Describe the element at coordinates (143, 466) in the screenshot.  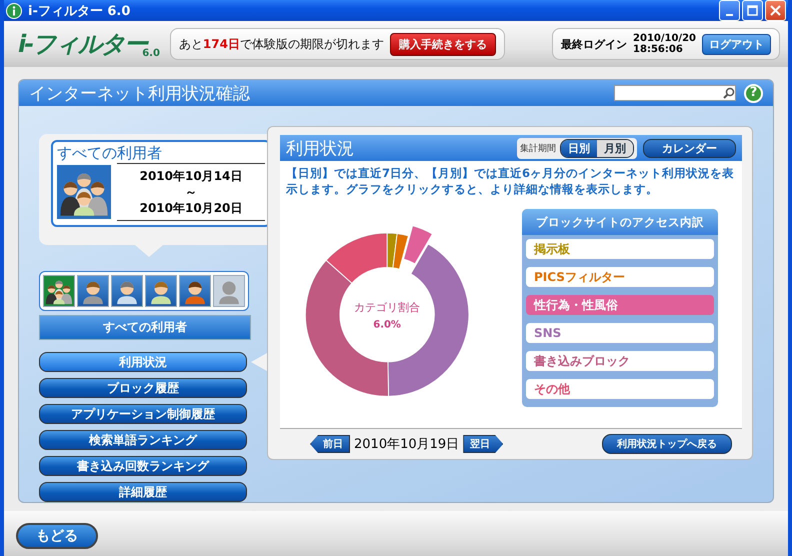
I see `nav-item: 書き込み回数ランキング` at that location.